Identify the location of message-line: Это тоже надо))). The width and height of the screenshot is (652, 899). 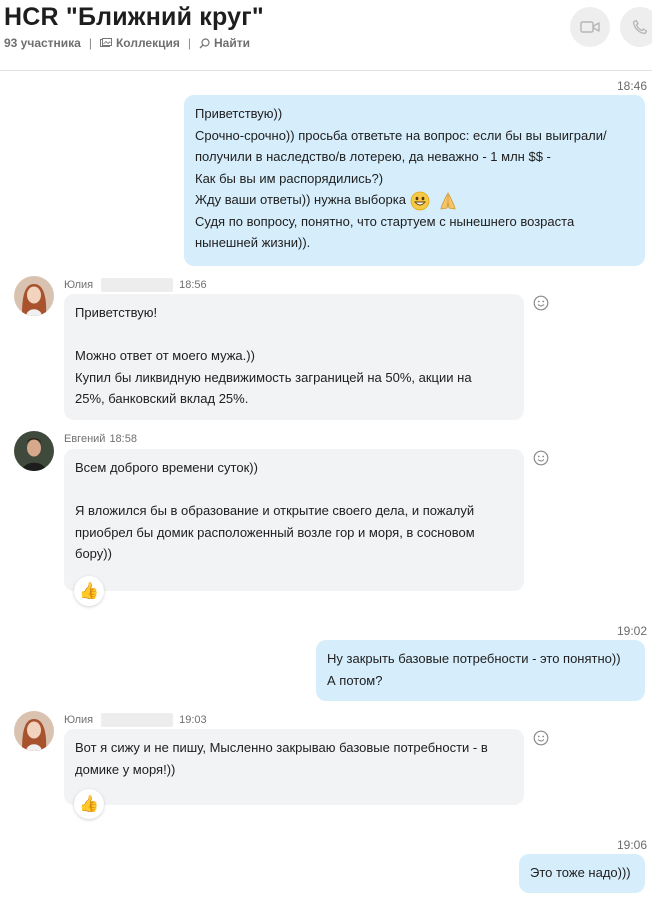
(580, 872).